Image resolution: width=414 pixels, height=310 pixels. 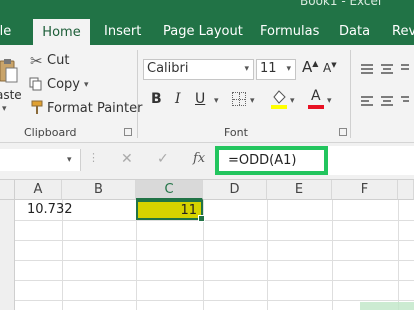 What do you see at coordinates (5, 31) in the screenshot?
I see `tab-file: ile` at bounding box center [5, 31].